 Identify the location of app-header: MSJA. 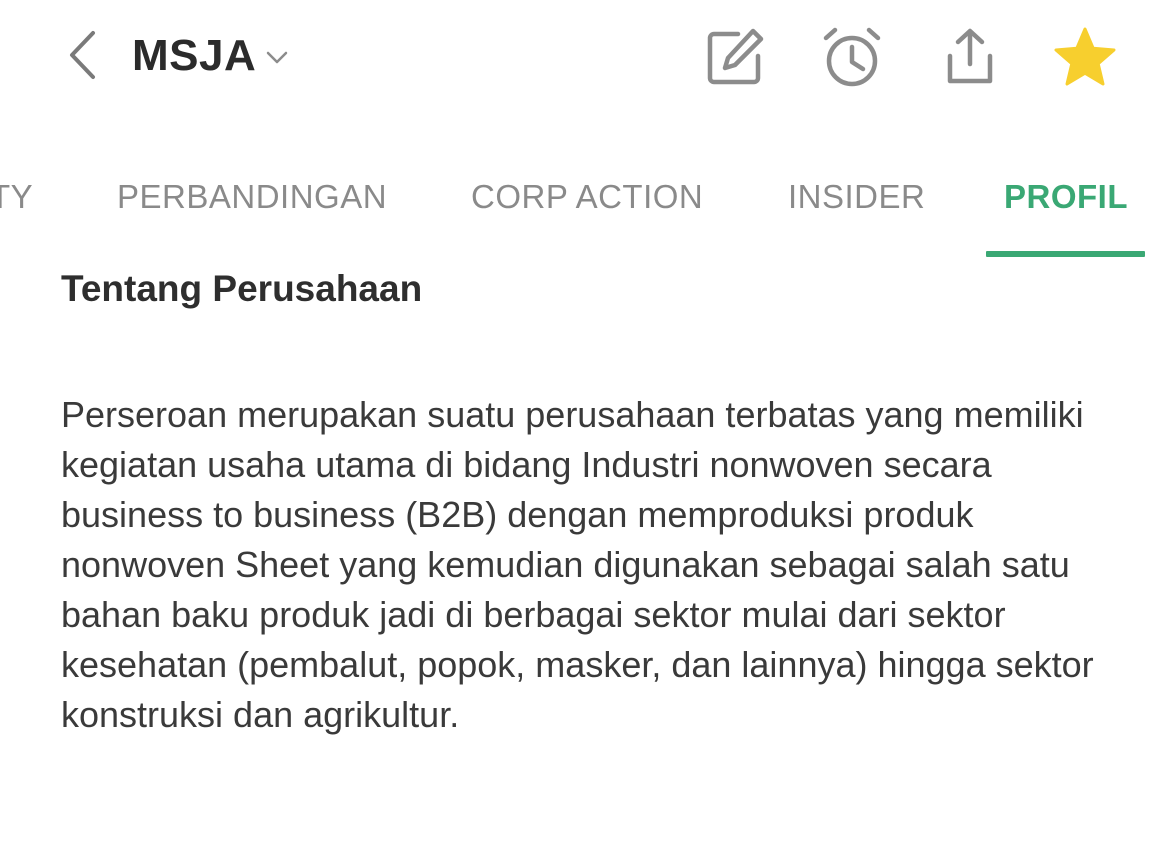
(585, 60).